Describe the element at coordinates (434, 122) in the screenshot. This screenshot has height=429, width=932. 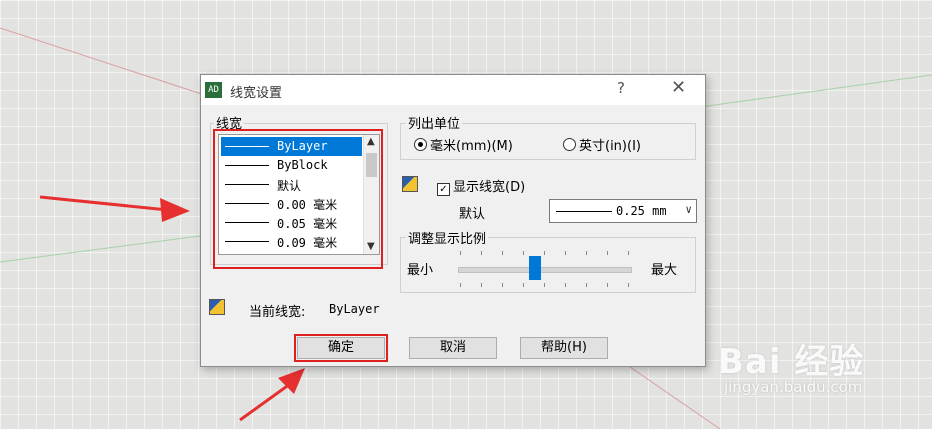
I see `units-group-label: 列出单位` at that location.